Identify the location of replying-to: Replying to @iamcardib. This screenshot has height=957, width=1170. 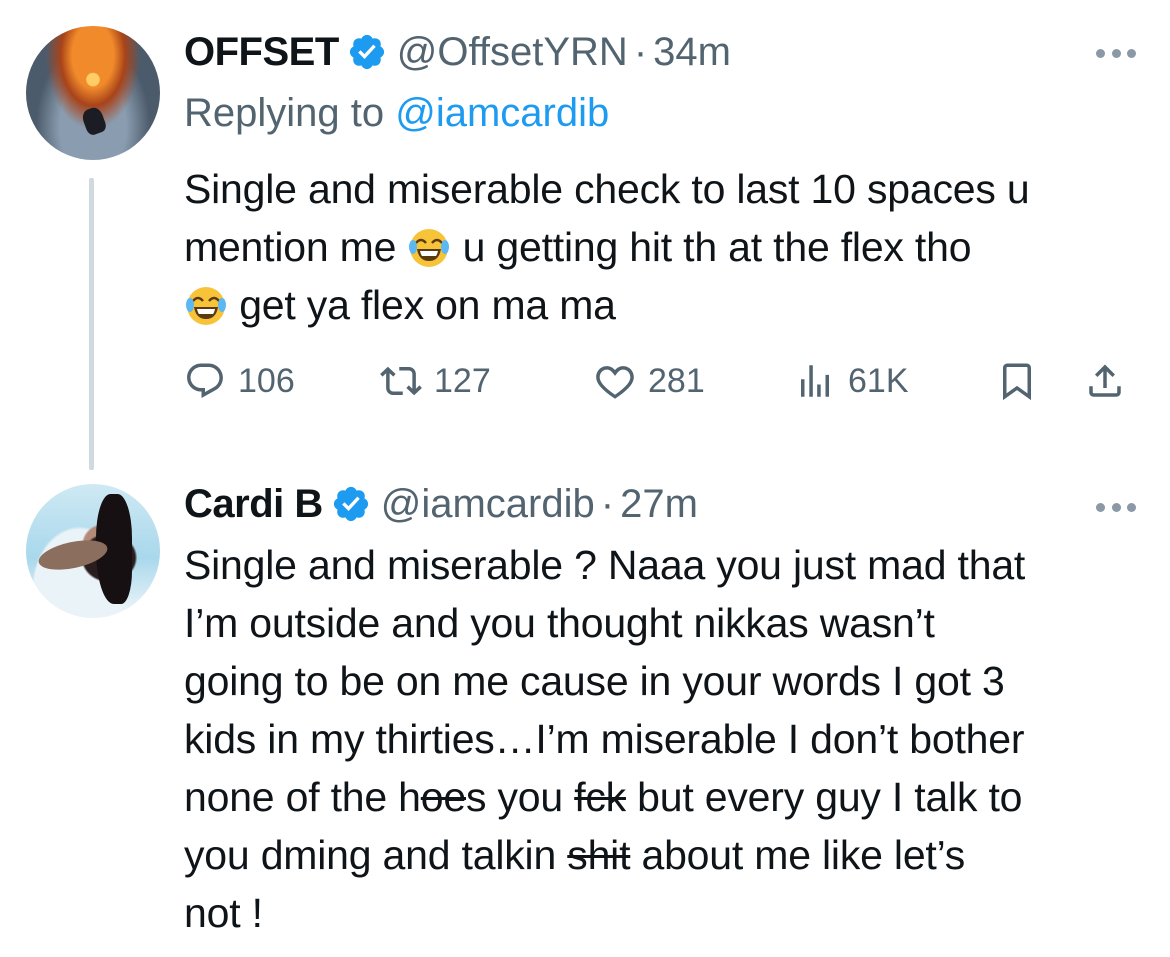
(396, 113).